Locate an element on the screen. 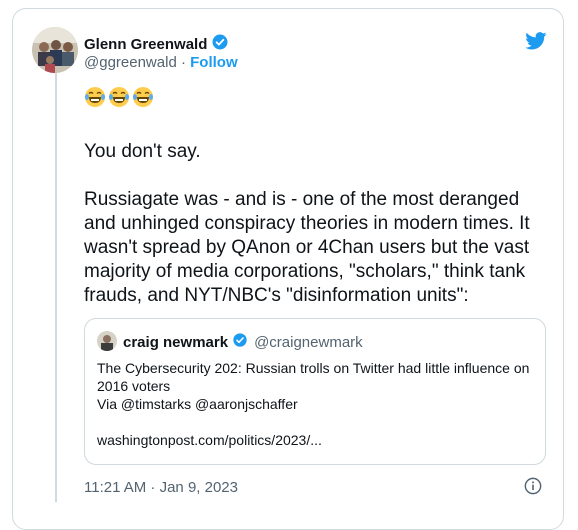  emoji-row is located at coordinates (119, 97).